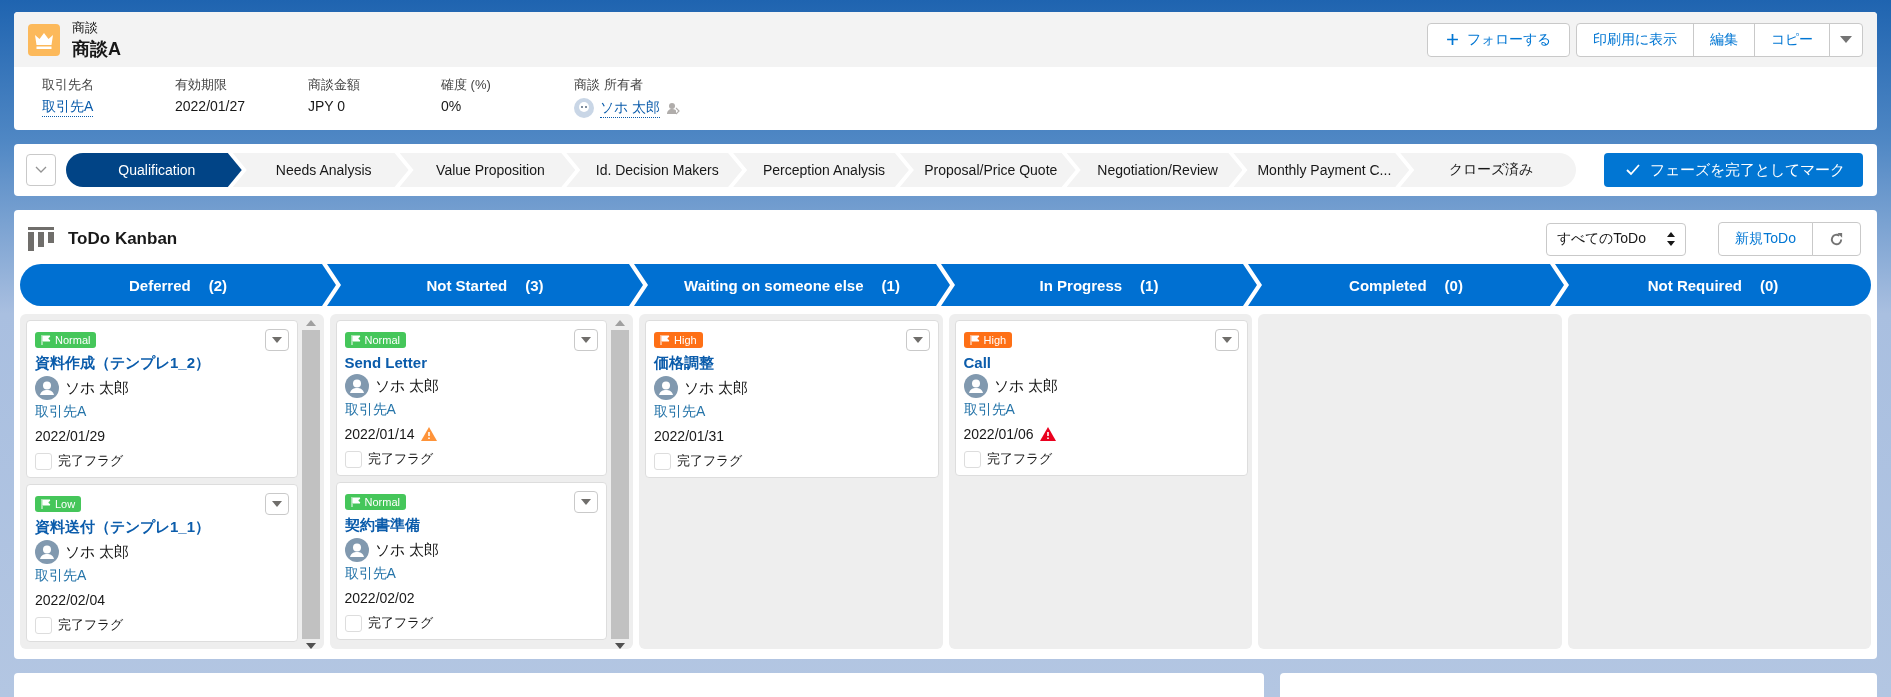 The image size is (1891, 697). I want to click on path-stage: Proposal/Price Quote, so click(987, 170).